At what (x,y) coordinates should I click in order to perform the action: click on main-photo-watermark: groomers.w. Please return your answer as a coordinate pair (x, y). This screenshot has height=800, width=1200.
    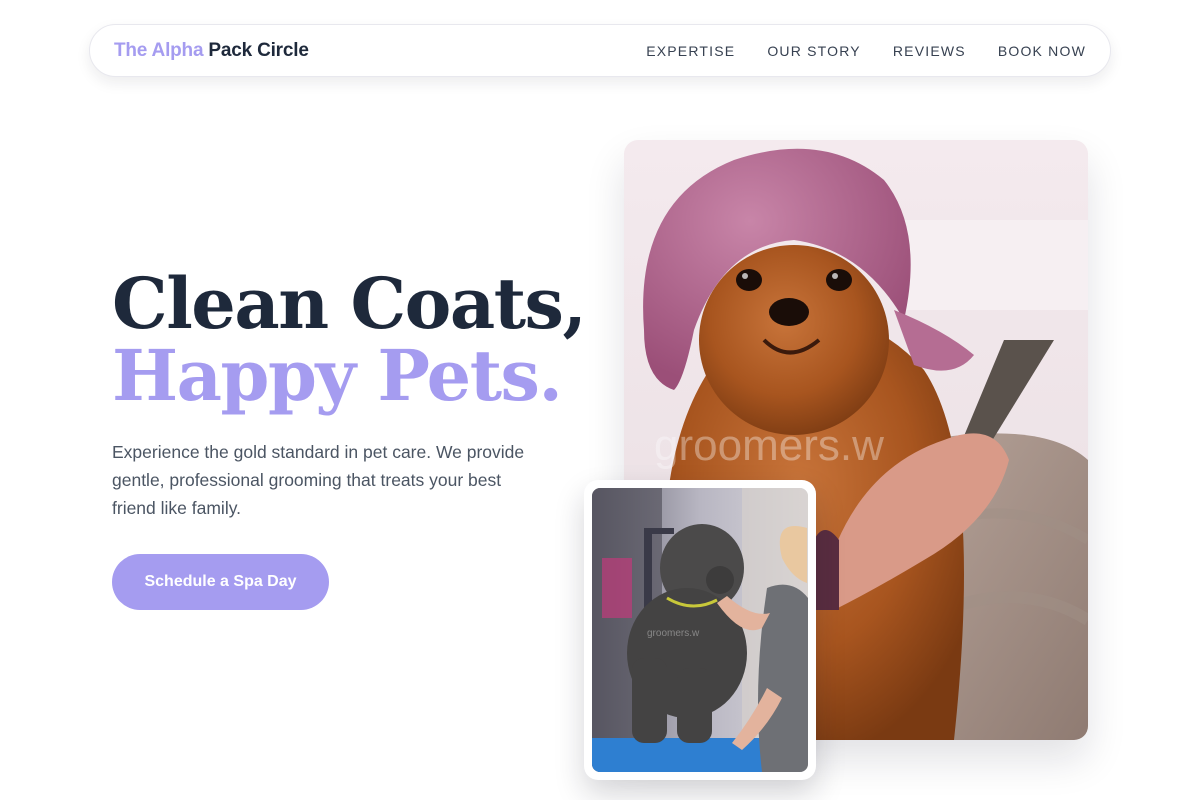
    Looking at the image, I should click on (769, 445).